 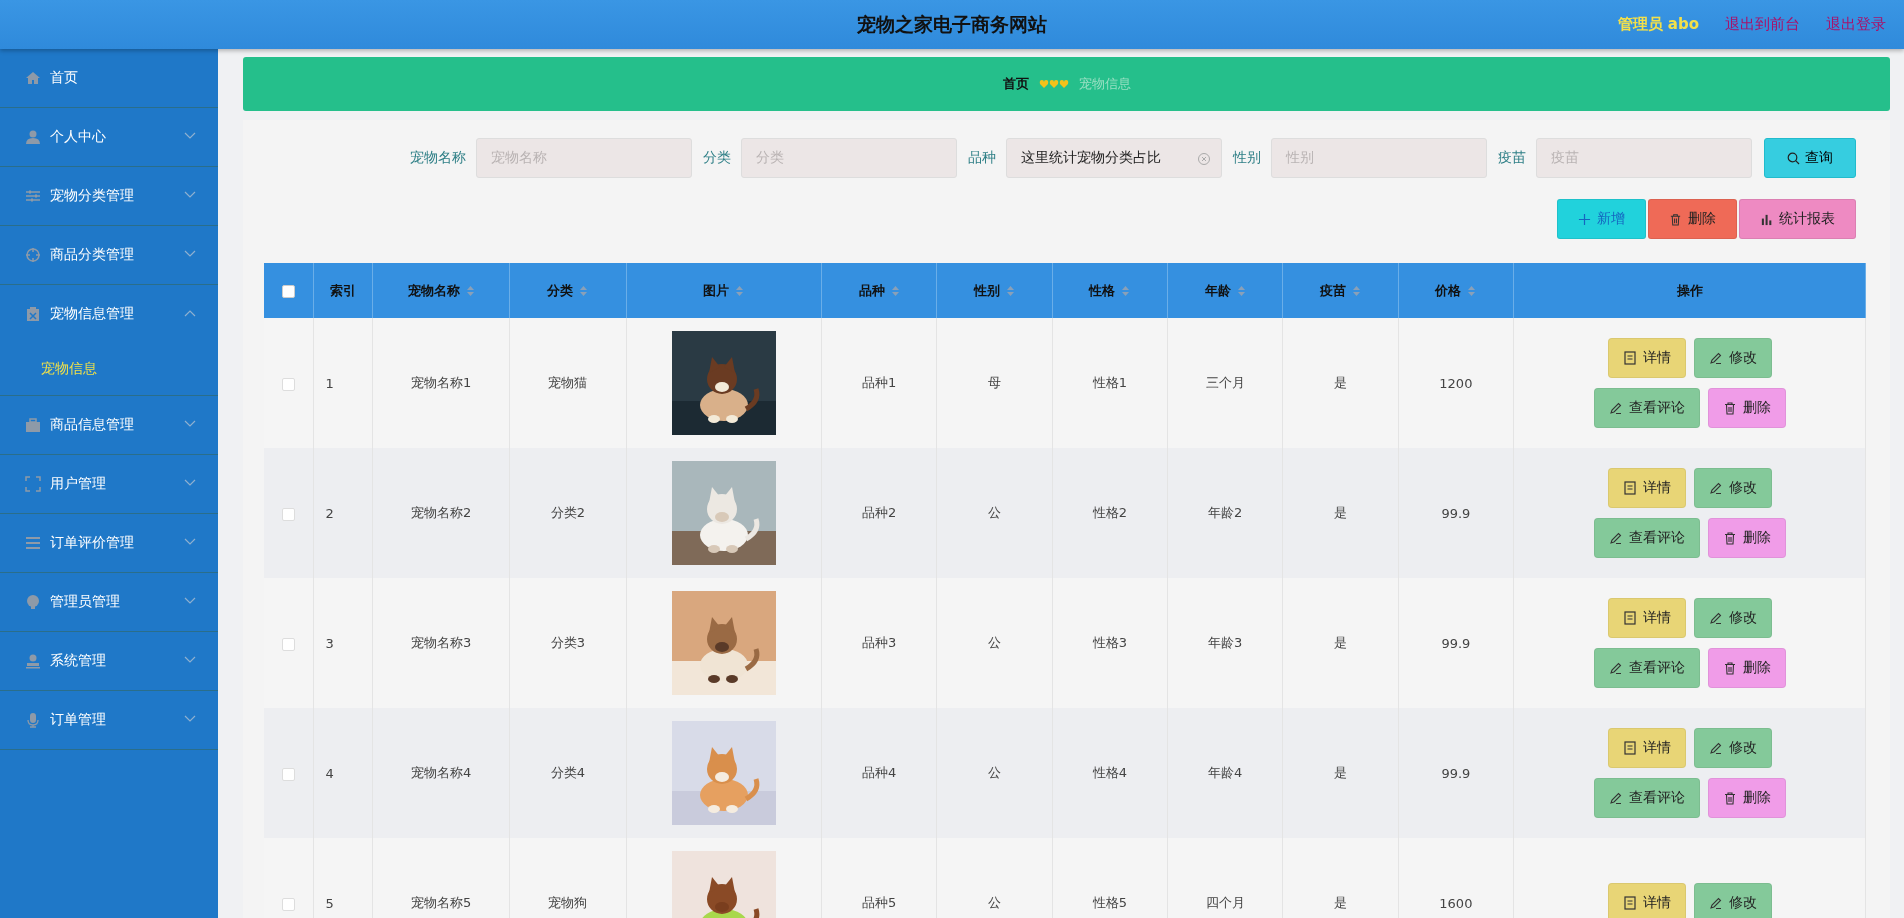 What do you see at coordinates (1104, 84) in the screenshot?
I see `breadcrumb-item: 宠物信息` at bounding box center [1104, 84].